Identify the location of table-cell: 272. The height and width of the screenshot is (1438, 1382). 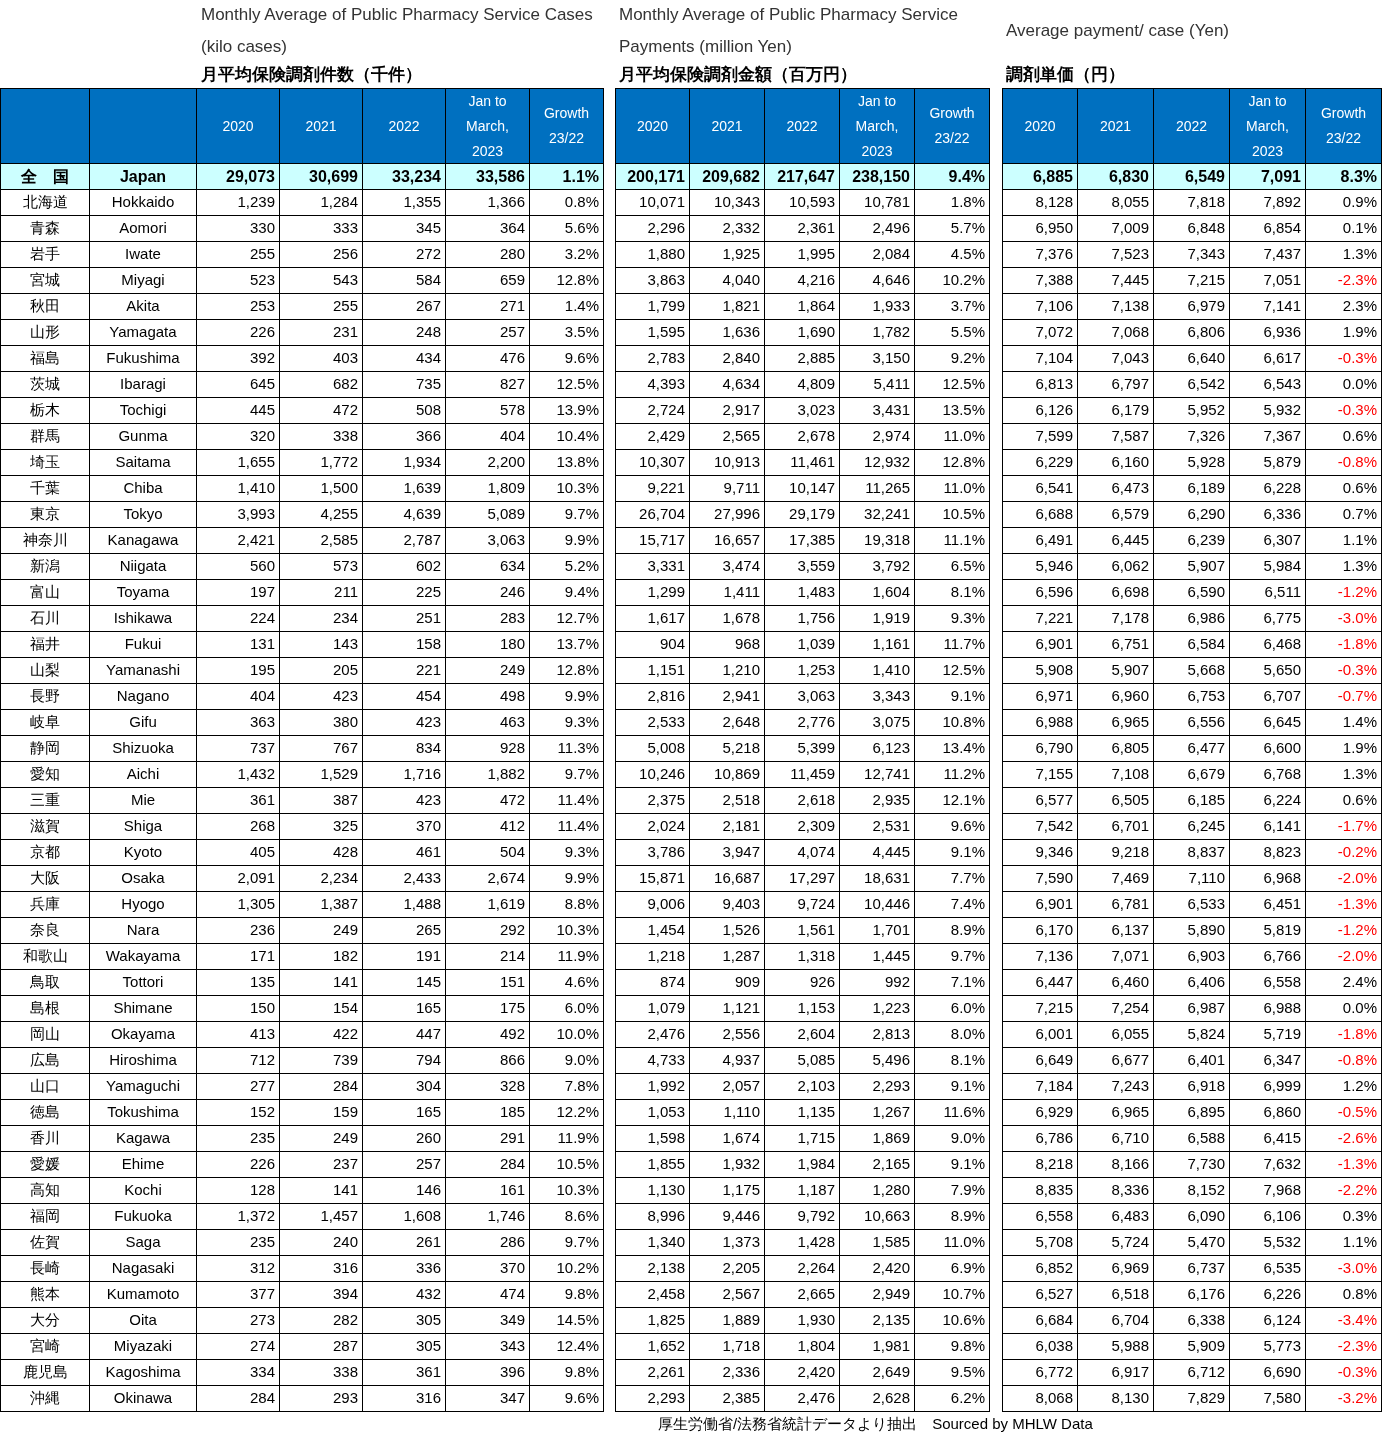
(404, 255).